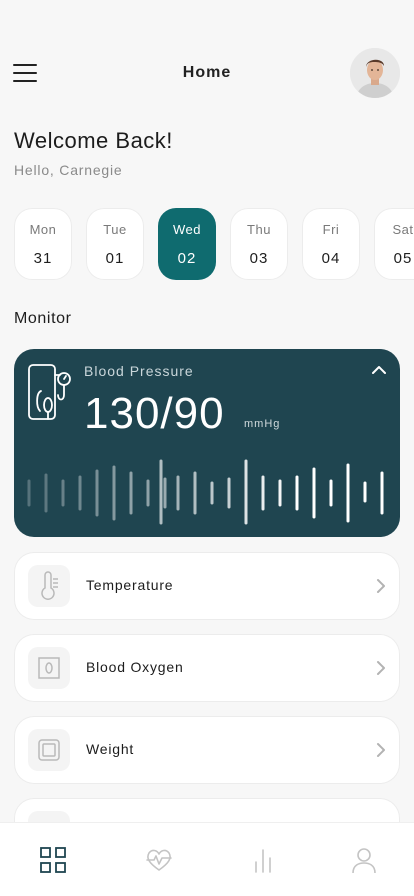 This screenshot has height=896, width=414. I want to click on day-name: Tue, so click(115, 229).